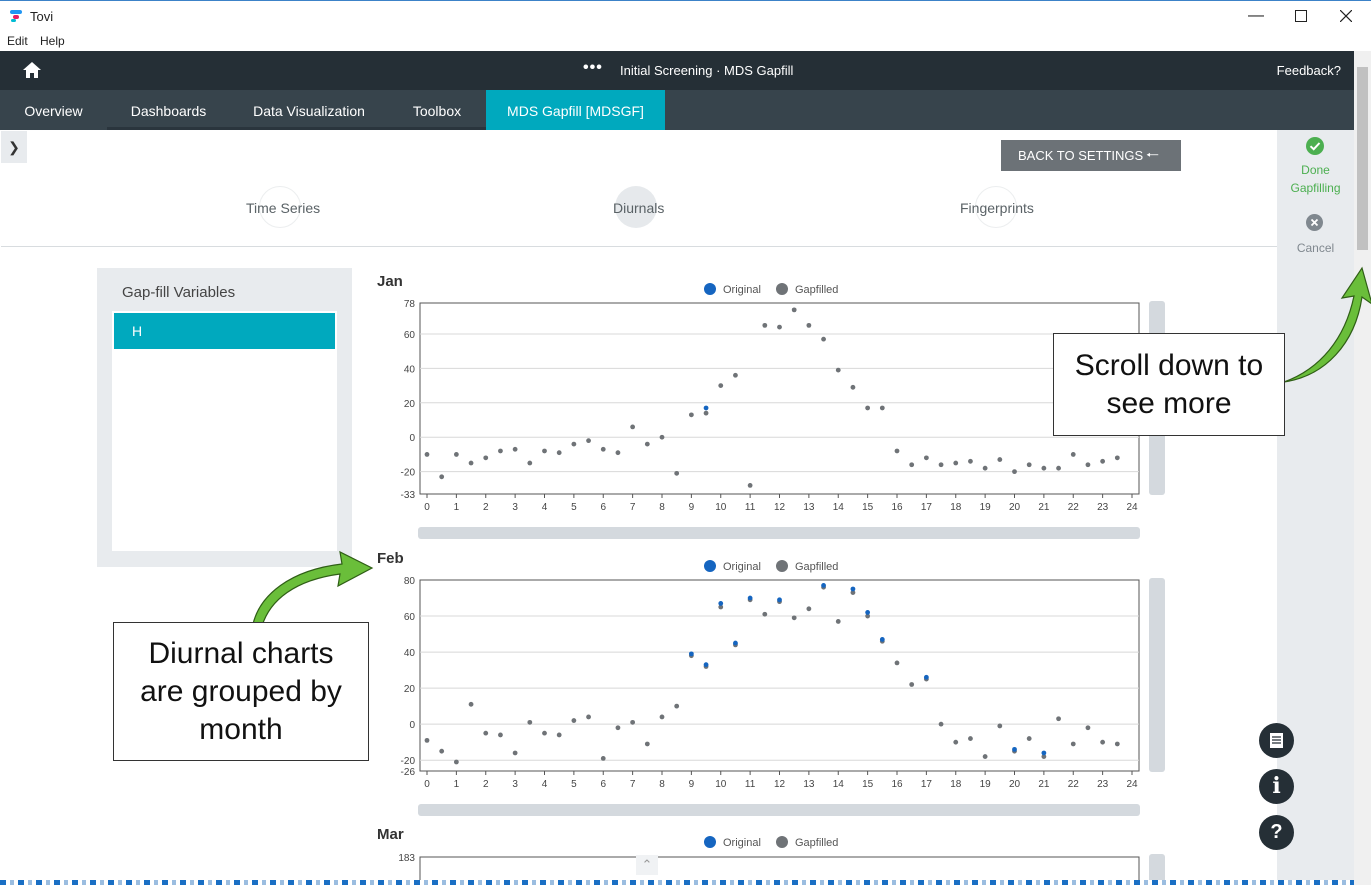 Image resolution: width=1371 pixels, height=885 pixels. What do you see at coordinates (309, 110) in the screenshot?
I see `tab-data-visualization: Data Visualization` at bounding box center [309, 110].